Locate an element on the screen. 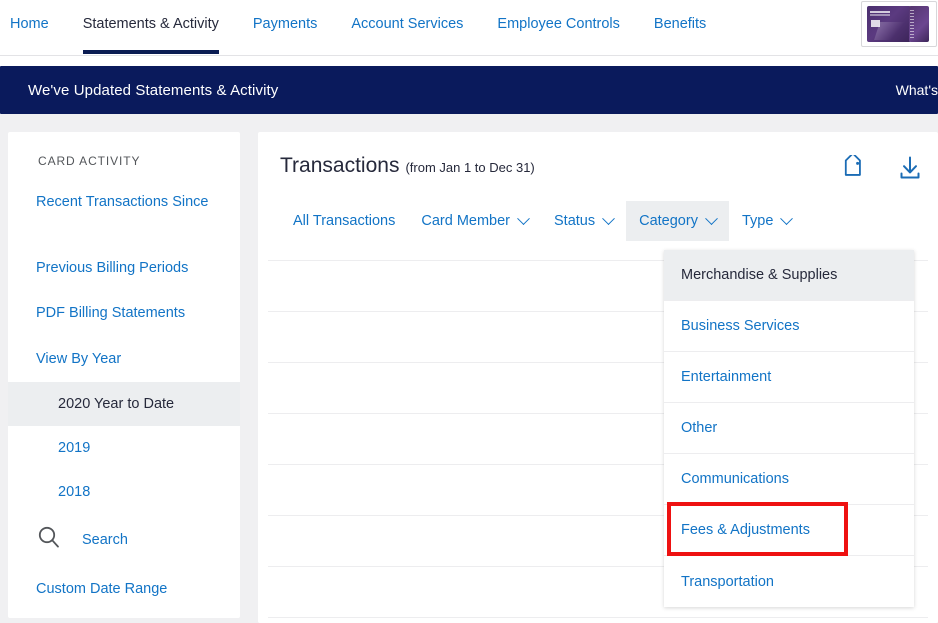  magnifier-icon is located at coordinates (49, 539).